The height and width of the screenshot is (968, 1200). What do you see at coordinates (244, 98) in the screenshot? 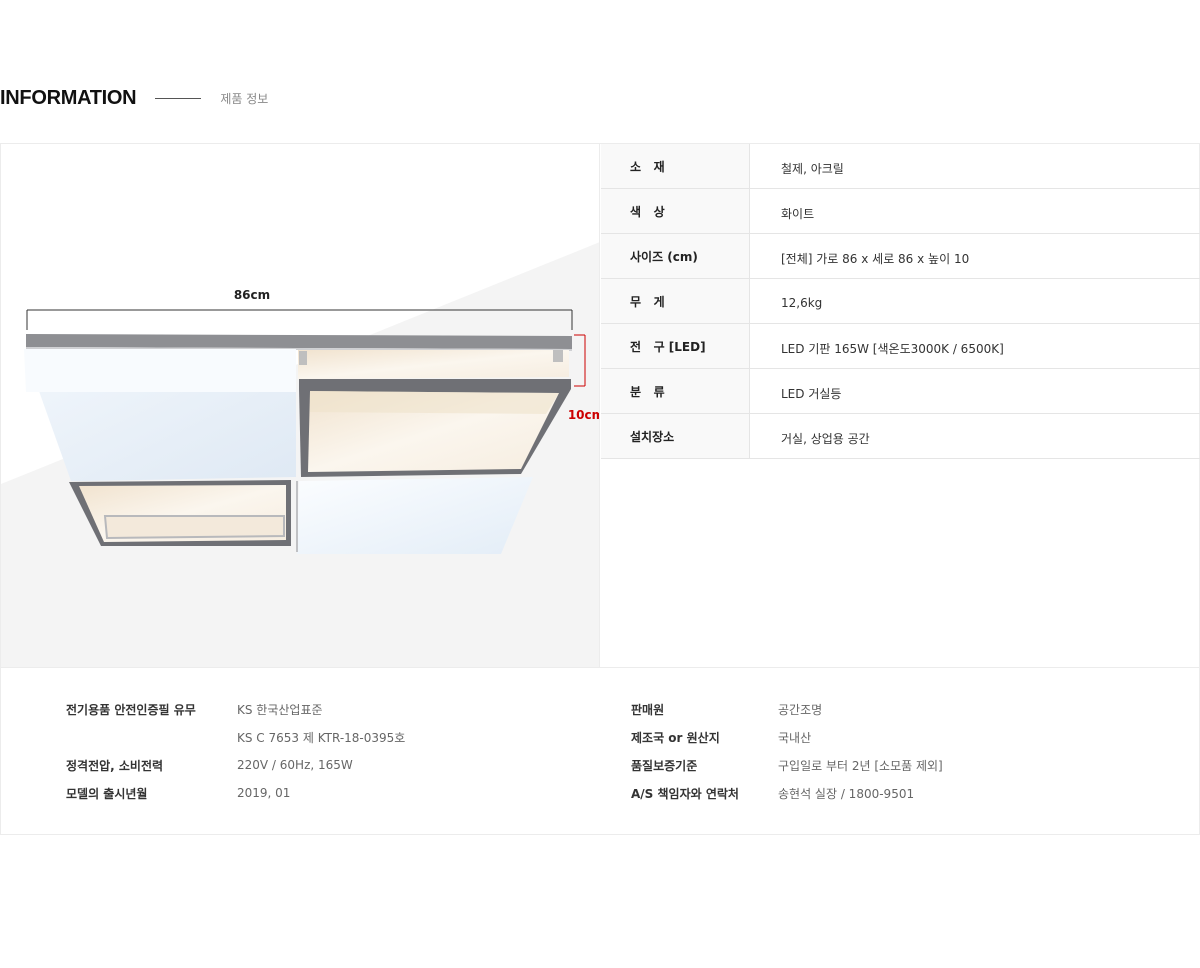
I see `section-subtitle: 제품 정보` at bounding box center [244, 98].